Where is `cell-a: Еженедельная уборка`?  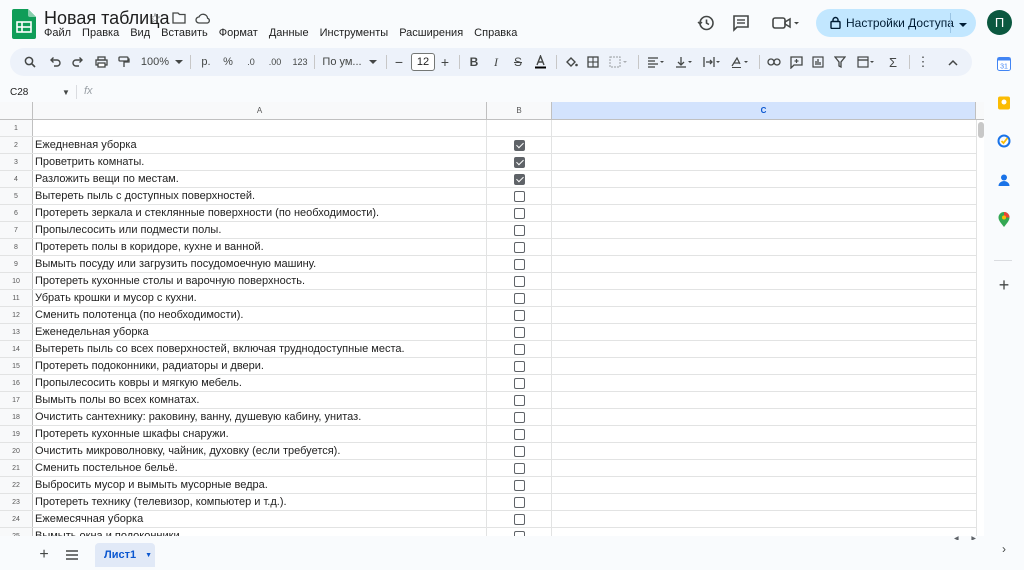 cell-a: Еженедельная уборка is located at coordinates (92, 332).